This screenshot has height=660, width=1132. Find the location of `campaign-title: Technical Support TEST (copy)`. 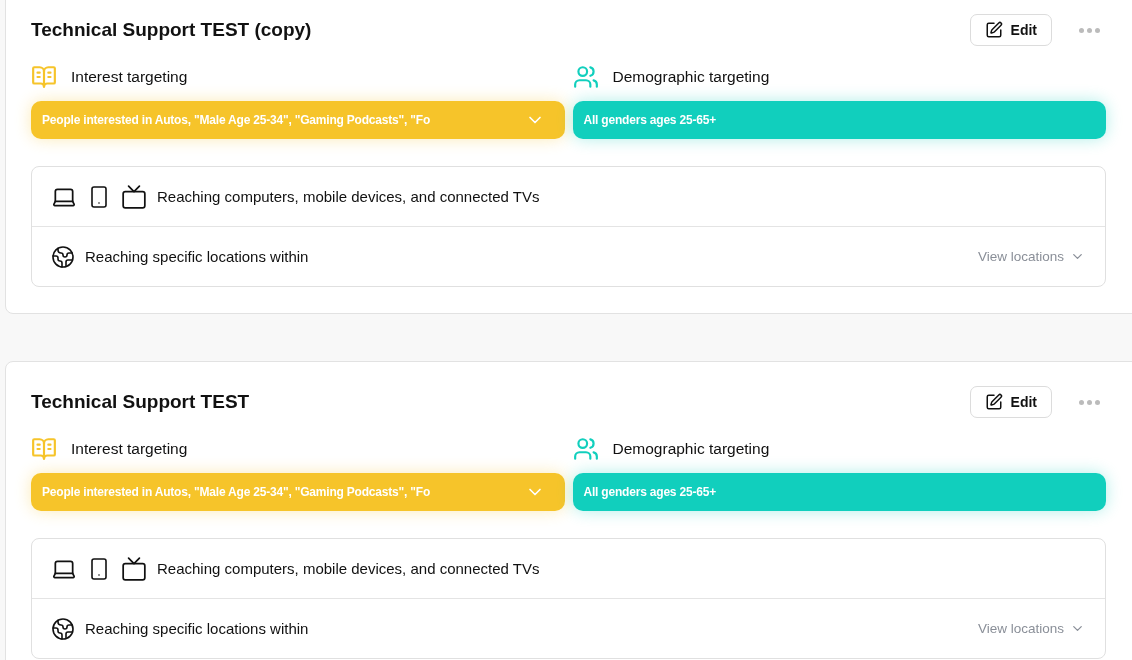

campaign-title: Technical Support TEST (copy) is located at coordinates (172, 30).